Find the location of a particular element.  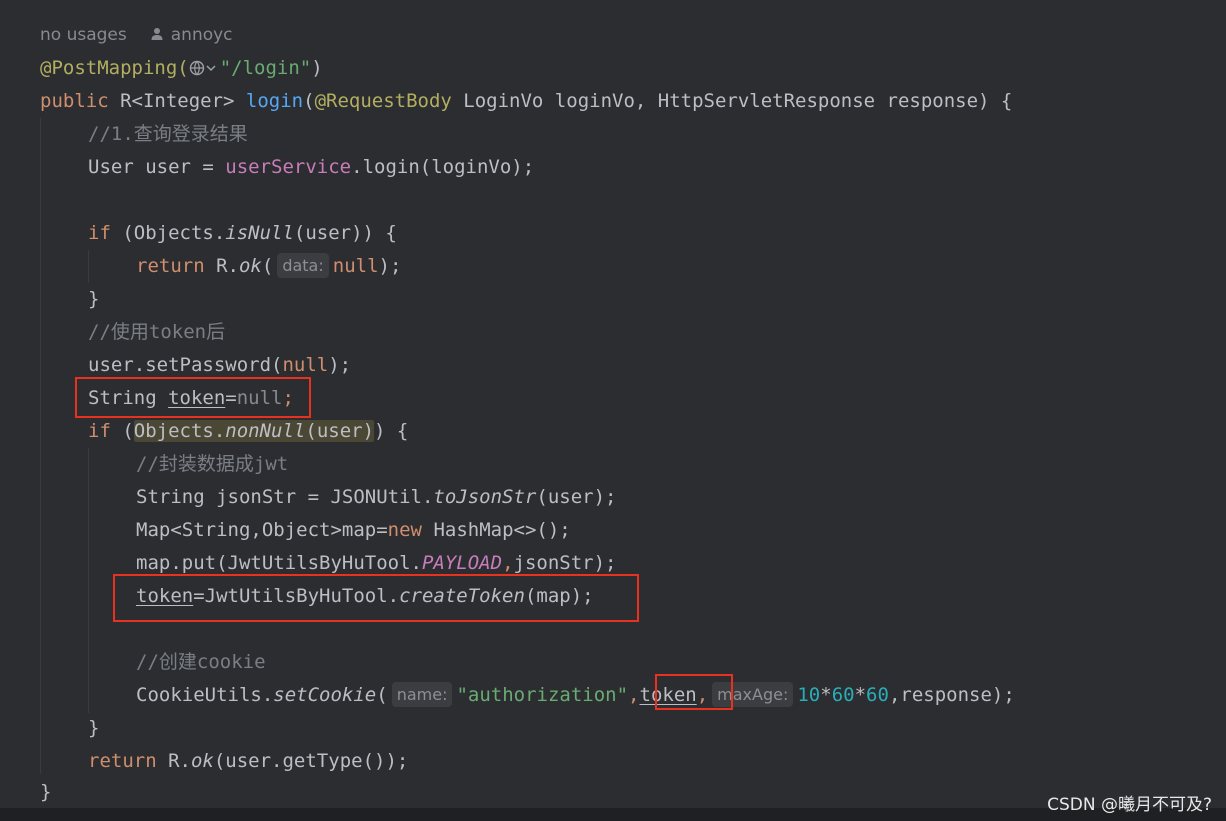

code-line: if (Objects.isNull(user)) { is located at coordinates (242, 233).